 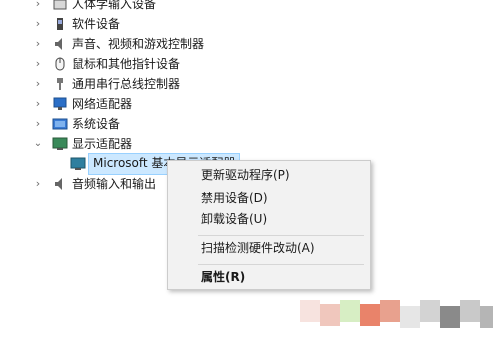 I want to click on display-icon, so click(x=60, y=143).